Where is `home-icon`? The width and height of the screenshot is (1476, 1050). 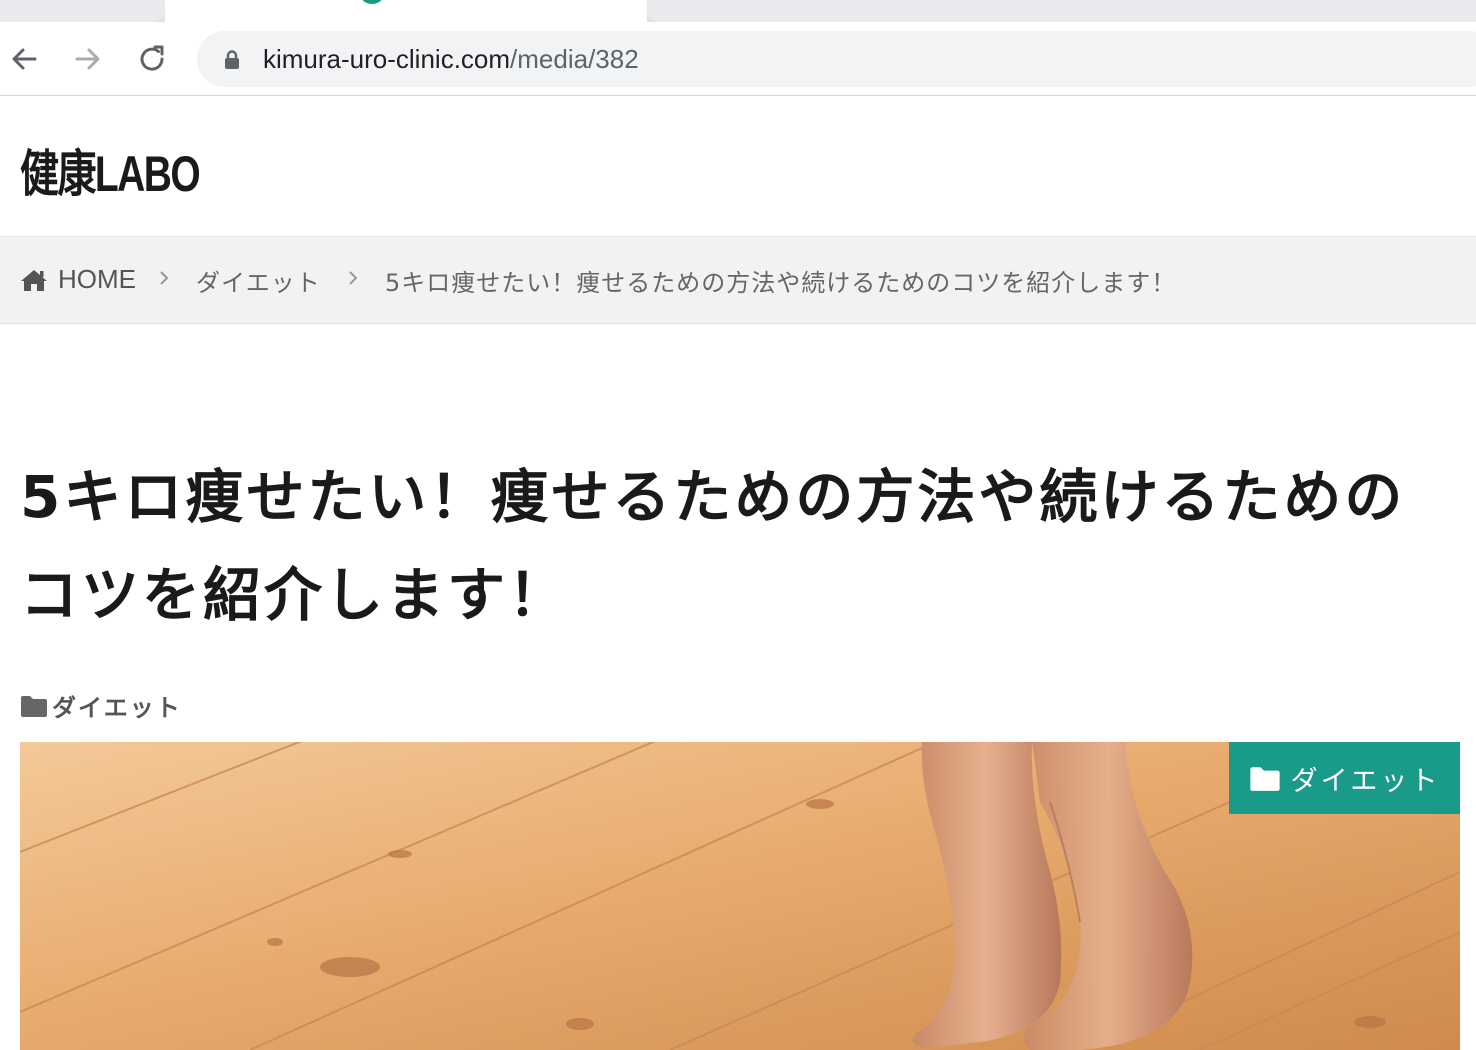
home-icon is located at coordinates (34, 280).